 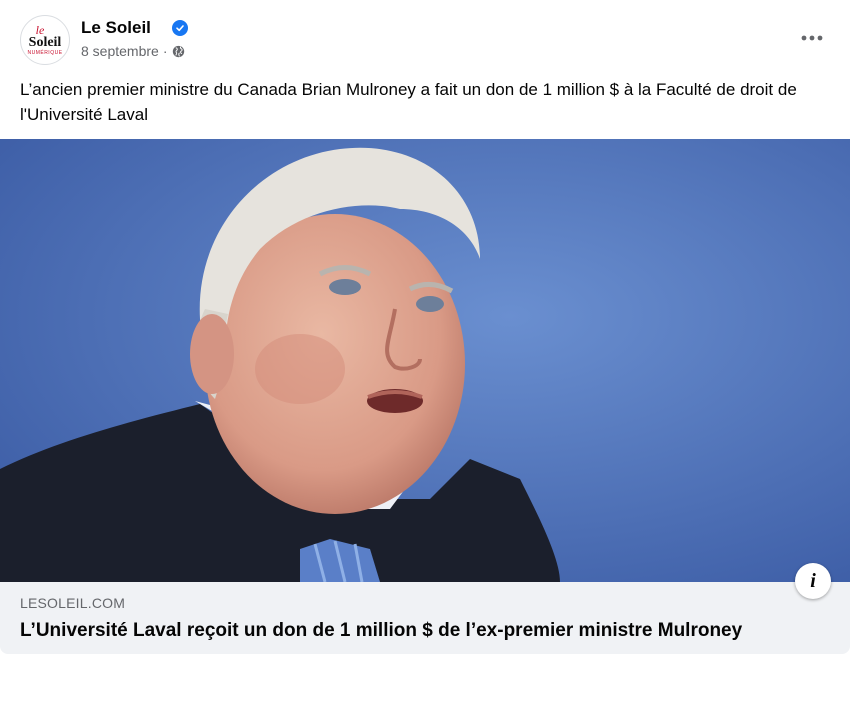 I want to click on page-avatar: le Soleil NUMÉRIQUE, so click(x=45, y=40).